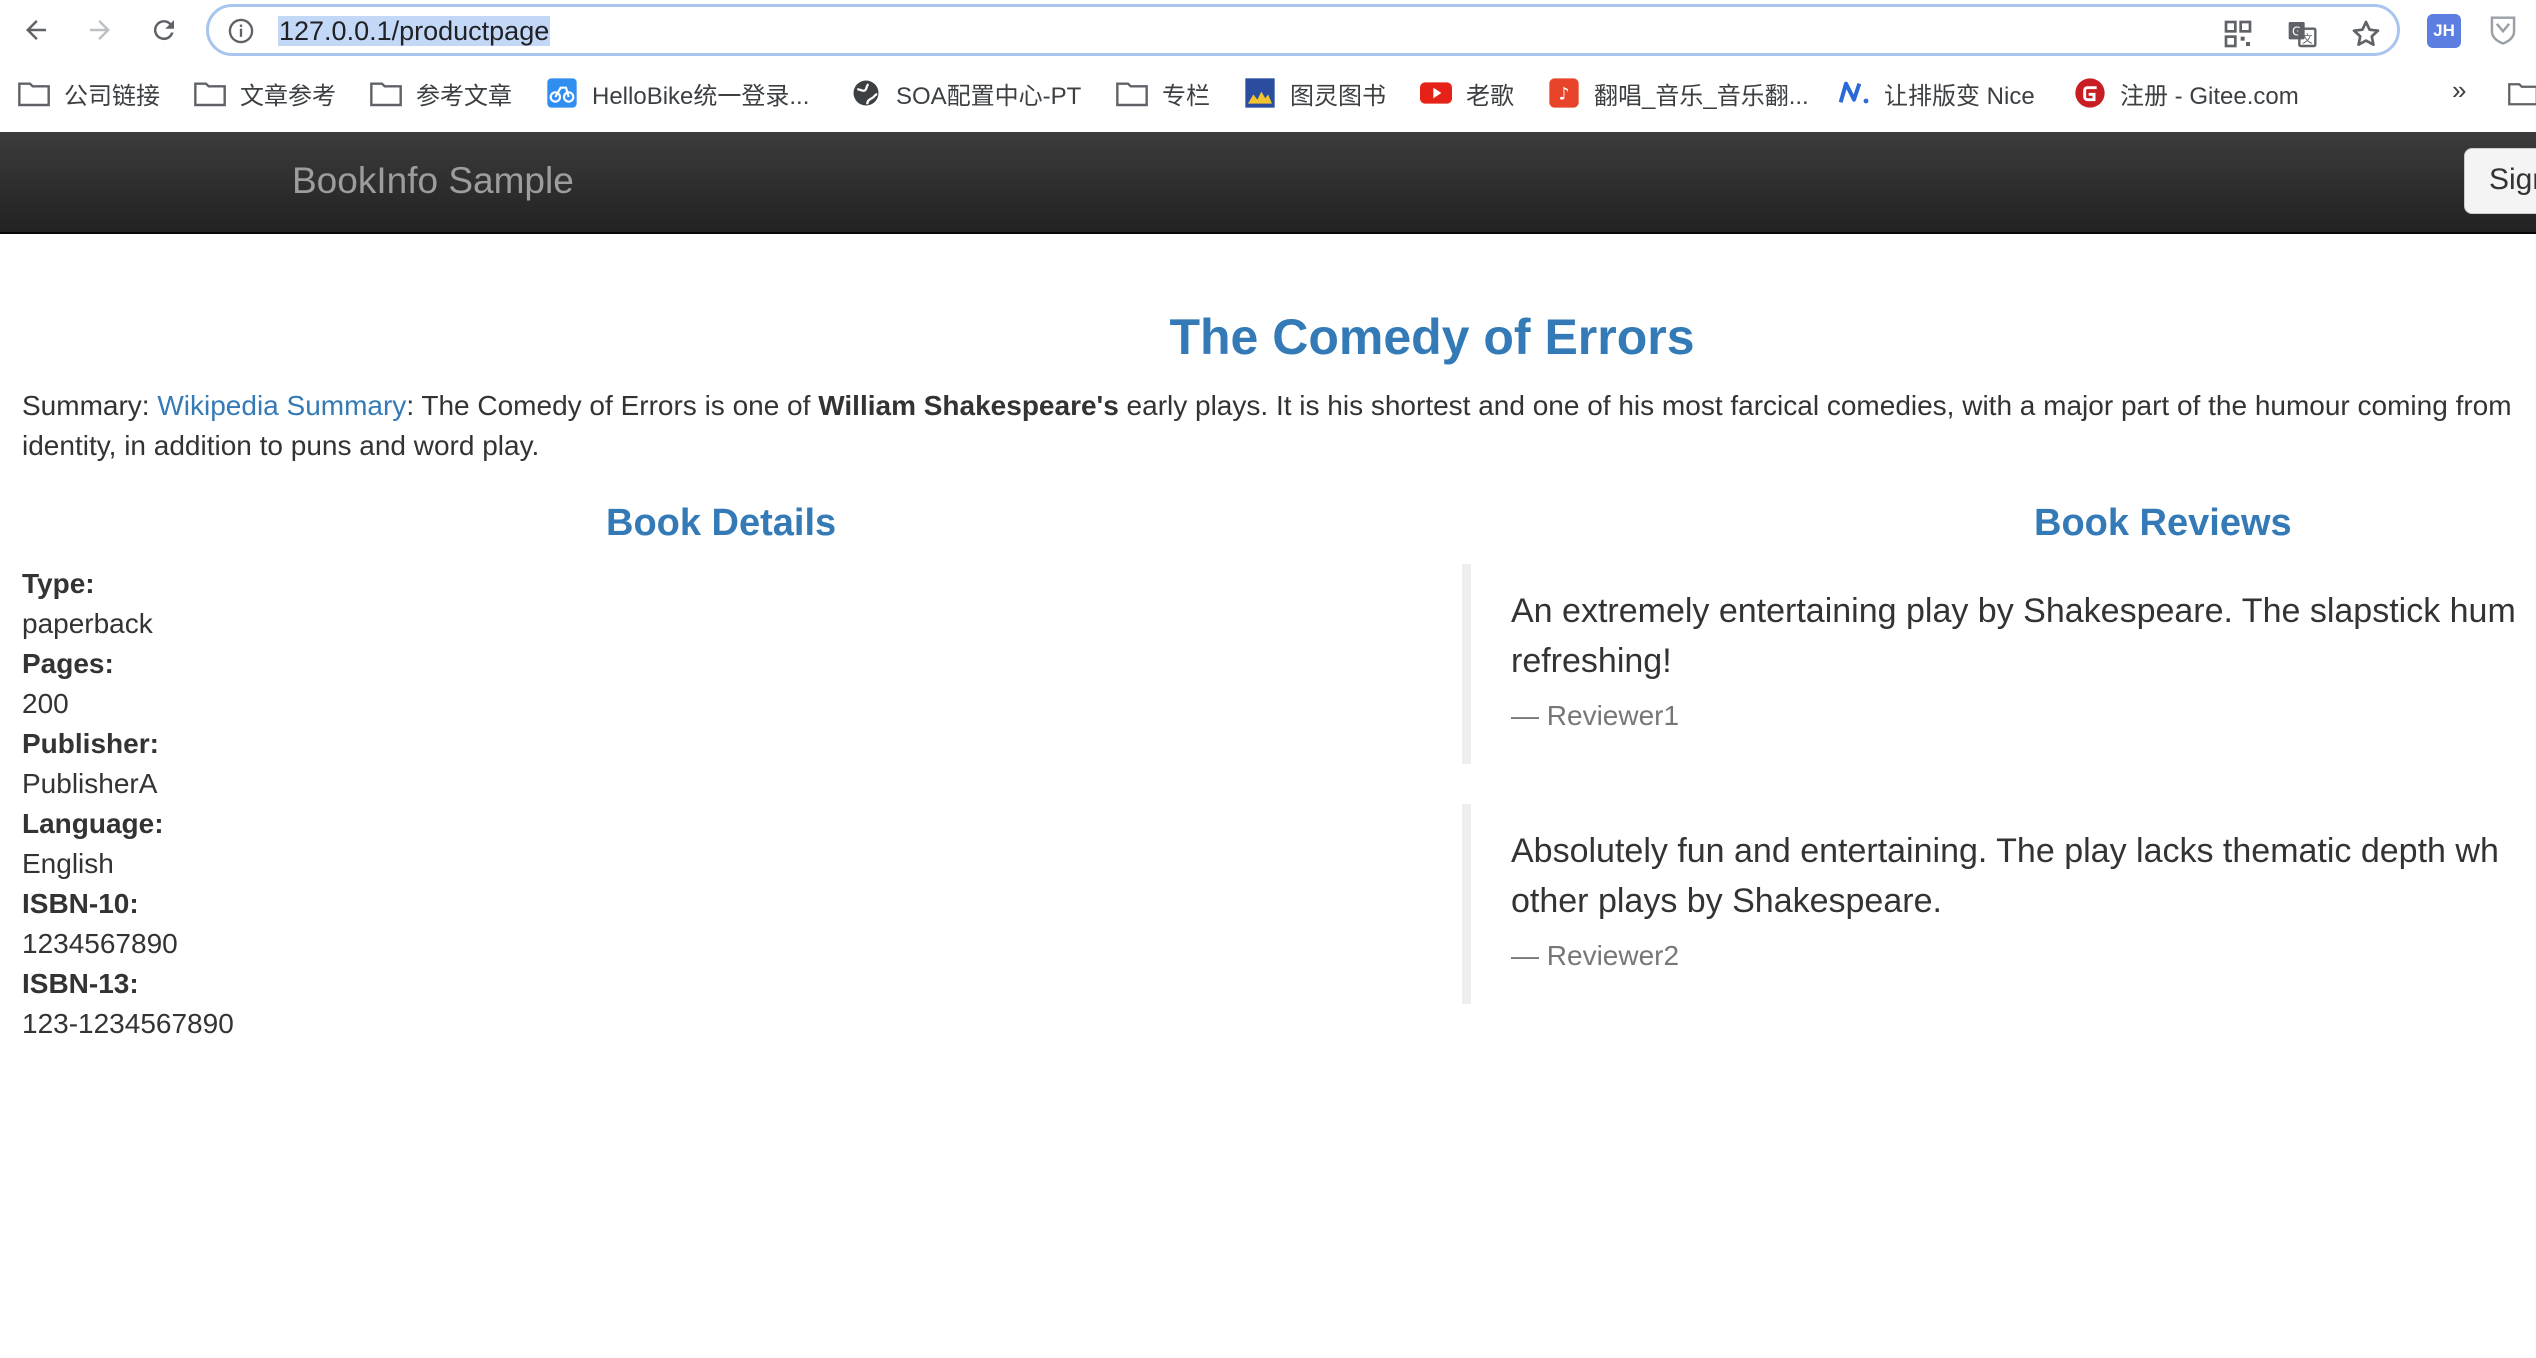  I want to click on detail-value: PublisherA, so click(90, 783).